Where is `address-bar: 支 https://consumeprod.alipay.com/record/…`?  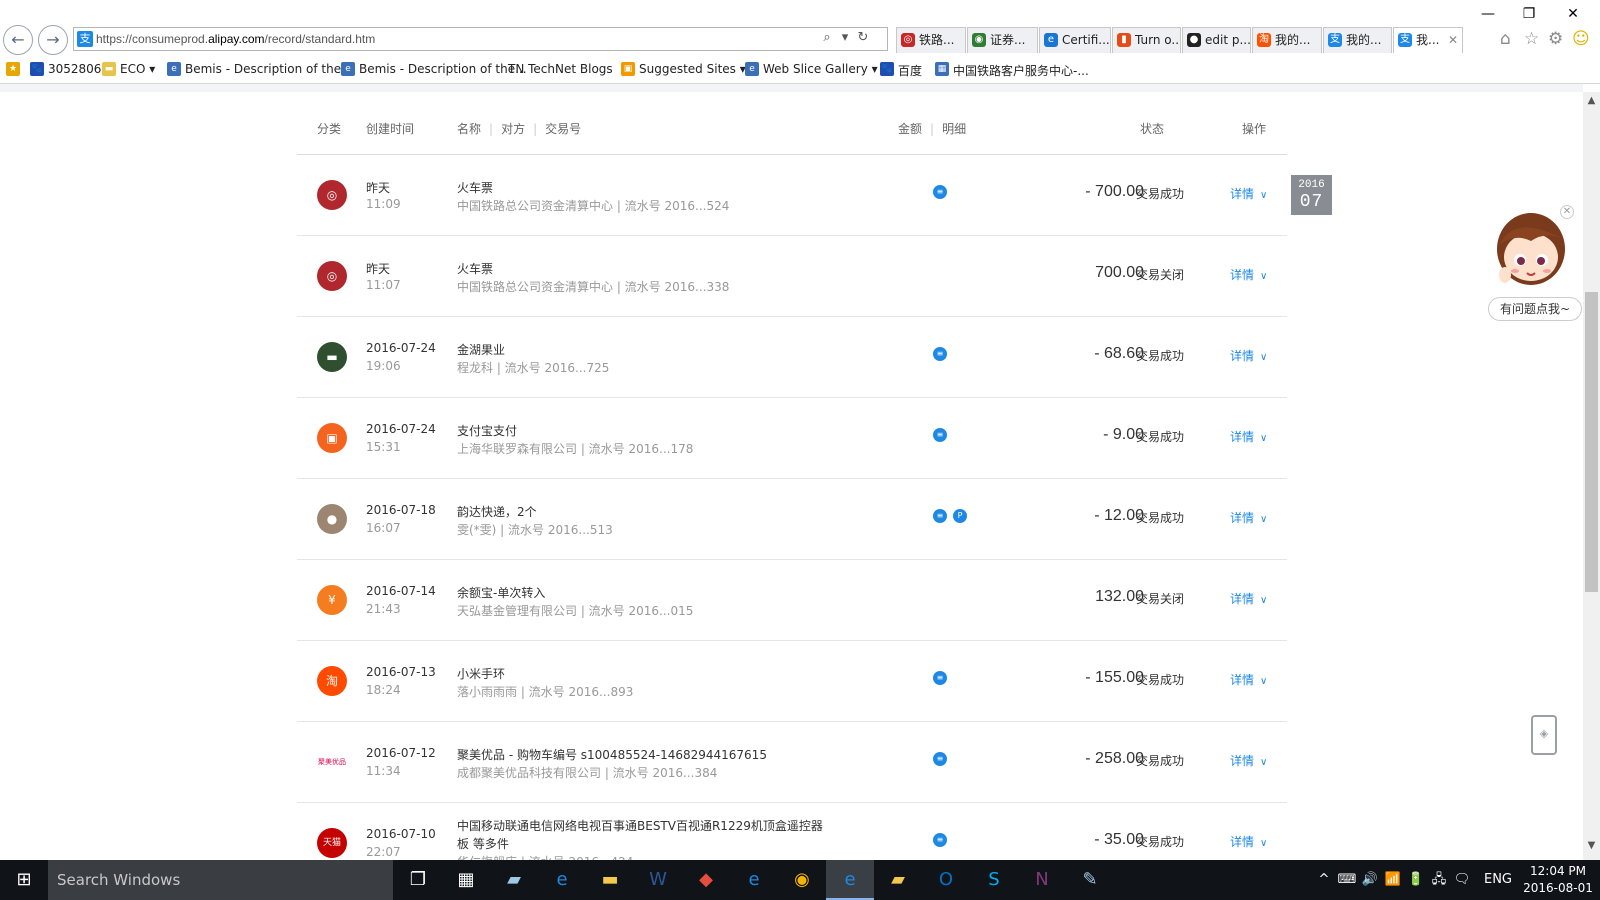
address-bar: 支 https://consumeprod.alipay.com/record/… is located at coordinates (480, 39).